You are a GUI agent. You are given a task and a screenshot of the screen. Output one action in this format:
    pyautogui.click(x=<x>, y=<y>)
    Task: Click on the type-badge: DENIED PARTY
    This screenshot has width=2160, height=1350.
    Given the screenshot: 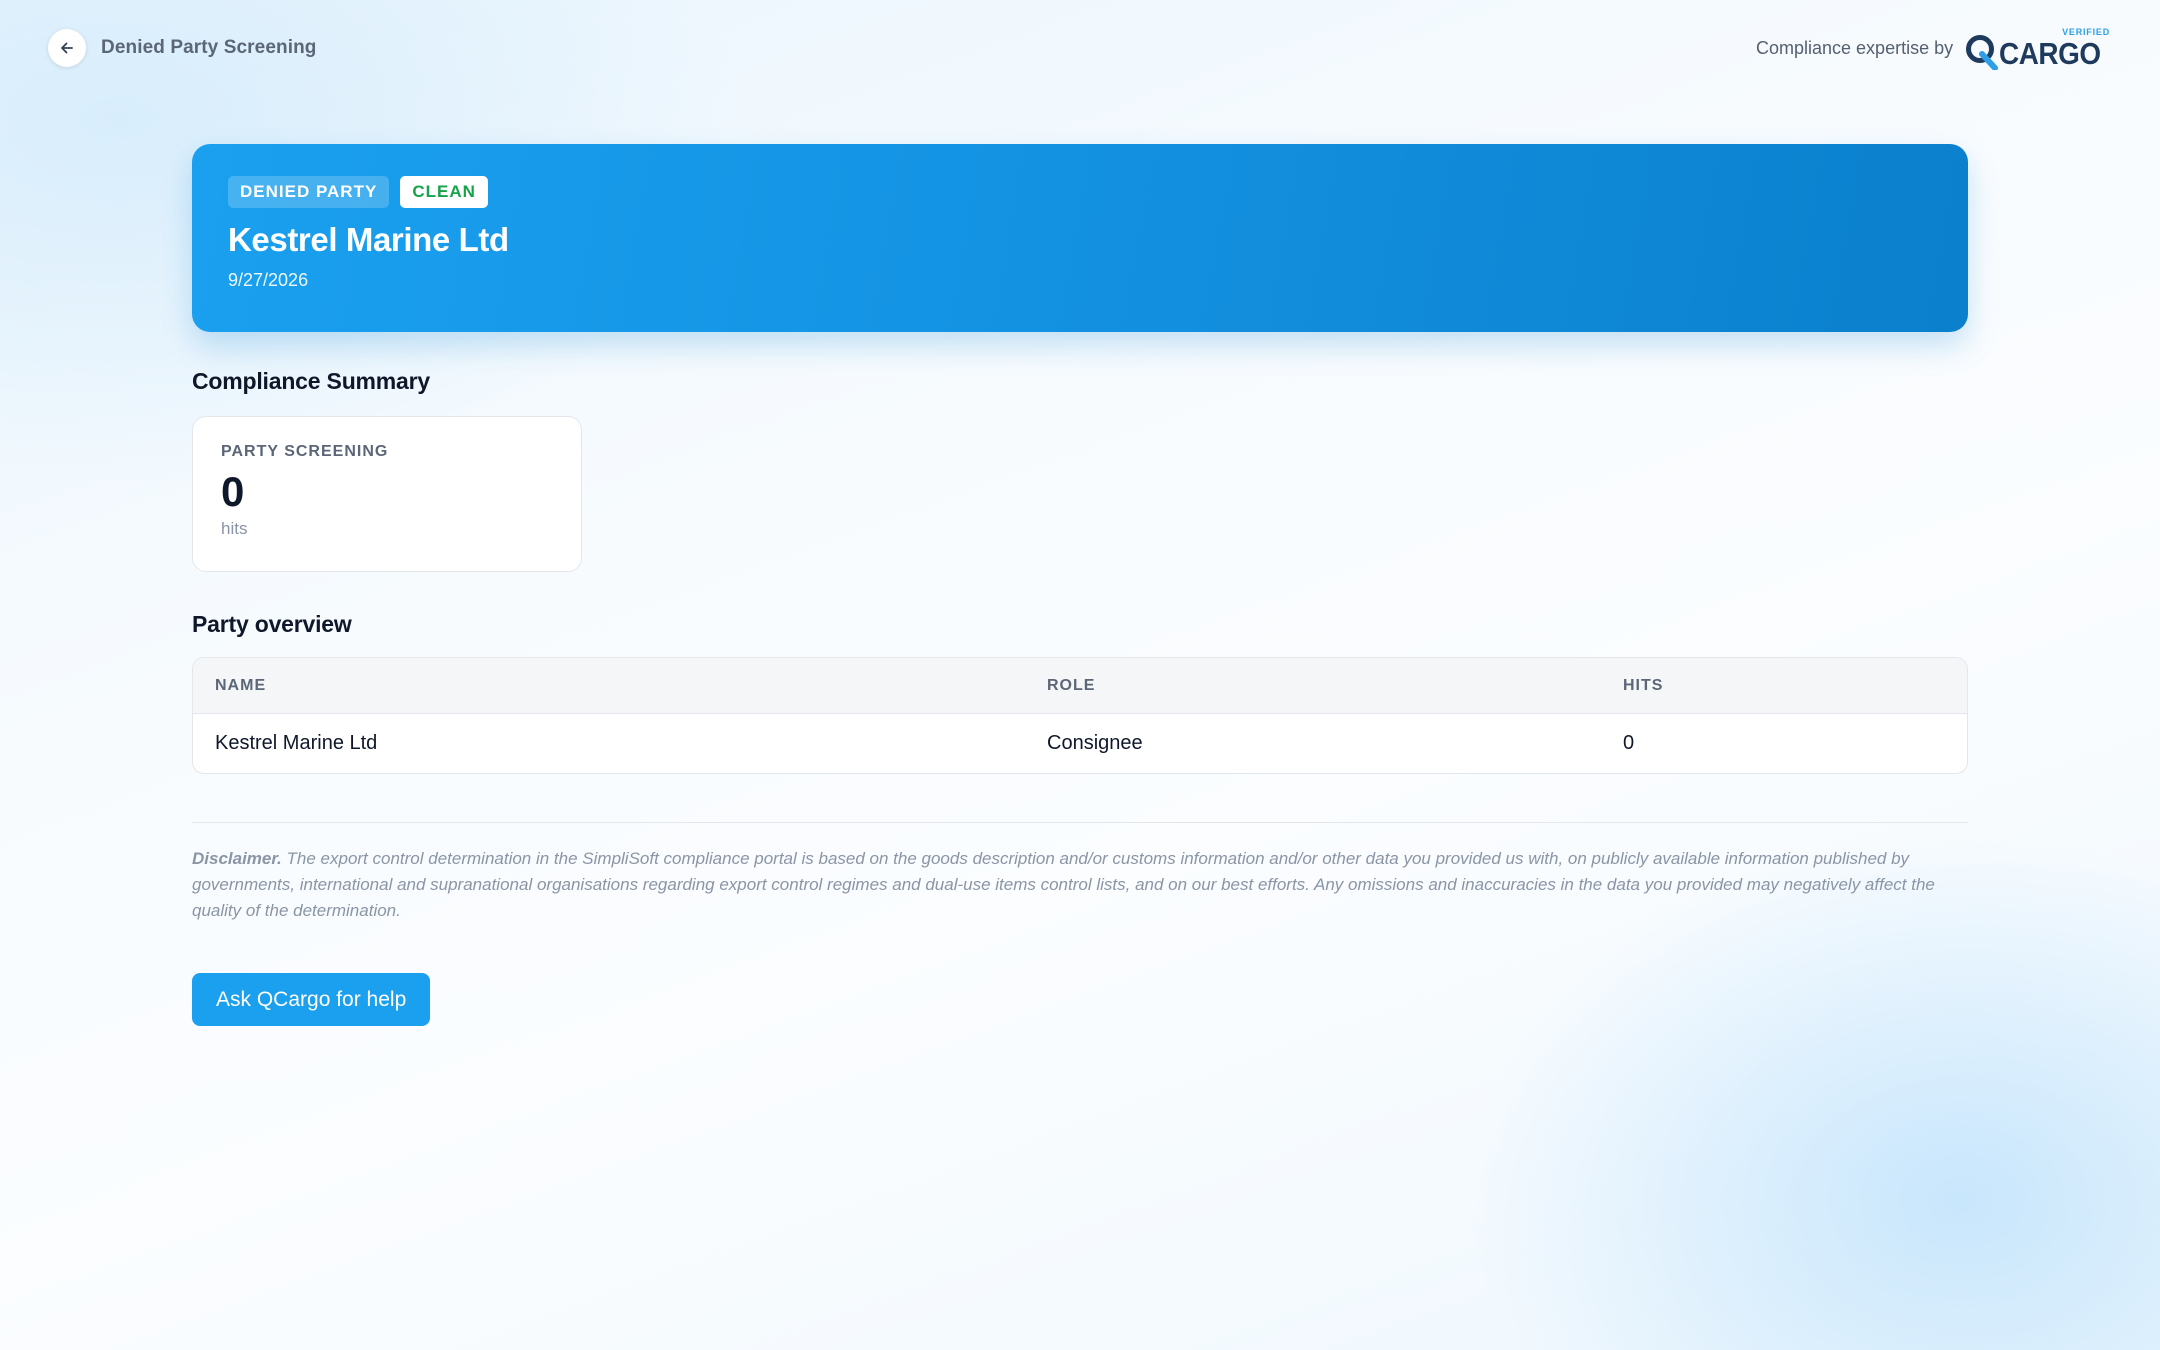 What is the action you would take?
    pyautogui.click(x=309, y=192)
    